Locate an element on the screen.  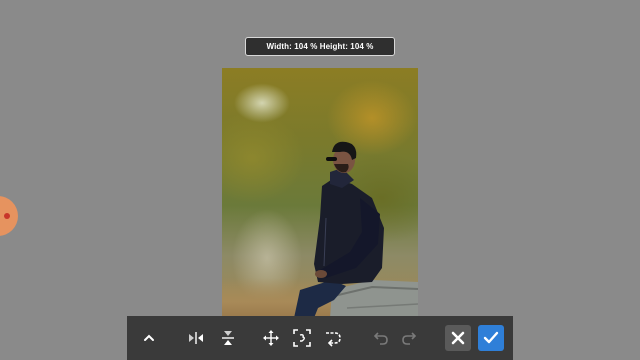
move-arrows-icon is located at coordinates (271, 338).